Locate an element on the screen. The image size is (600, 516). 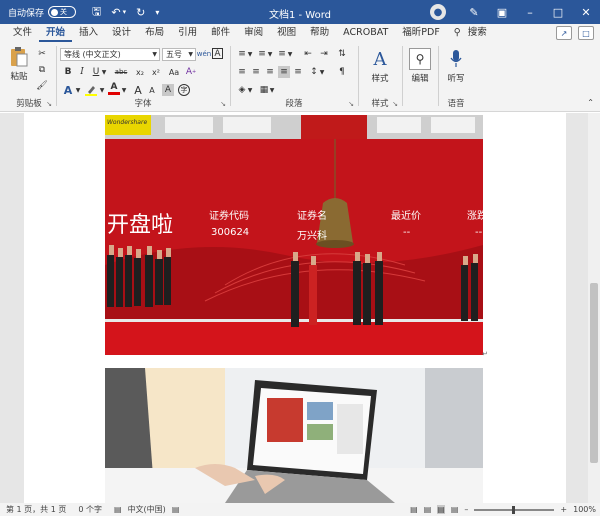
bold-button: B is located at coordinates (68, 72).